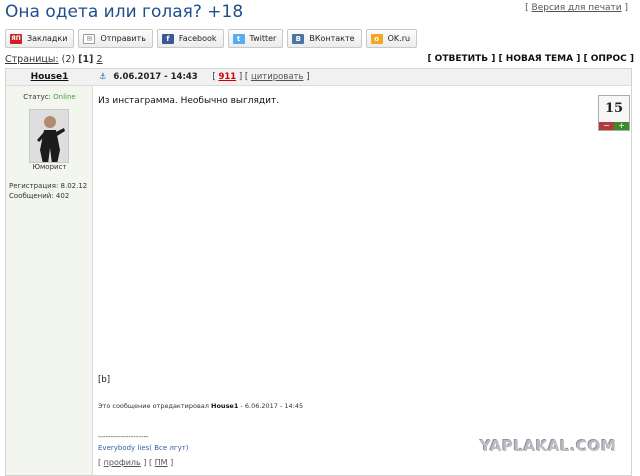  What do you see at coordinates (64, 97) in the screenshot?
I see `status-value: Online` at bounding box center [64, 97].